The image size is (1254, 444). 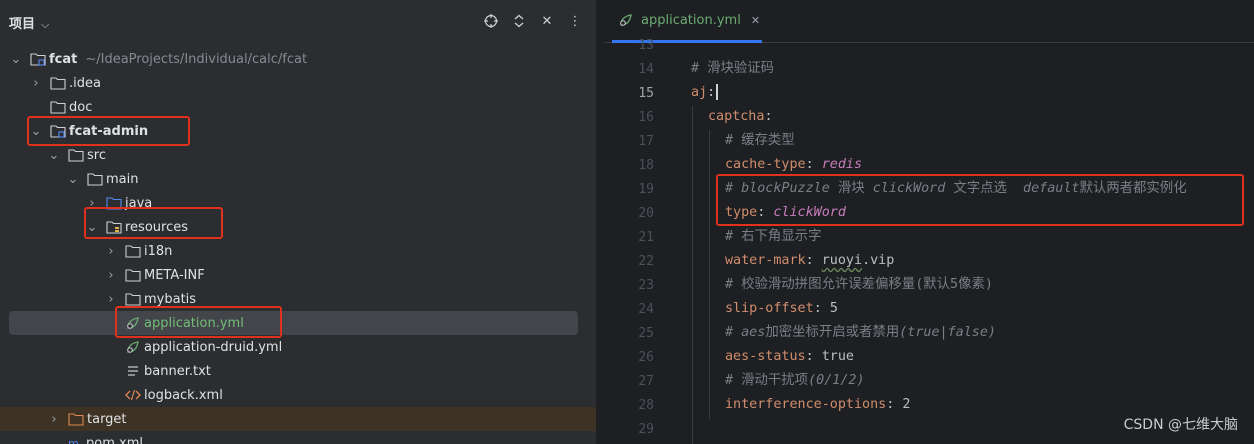 I want to click on code-line-25: # aes加密坐标开启或者禁用(true|false), so click(x=860, y=333).